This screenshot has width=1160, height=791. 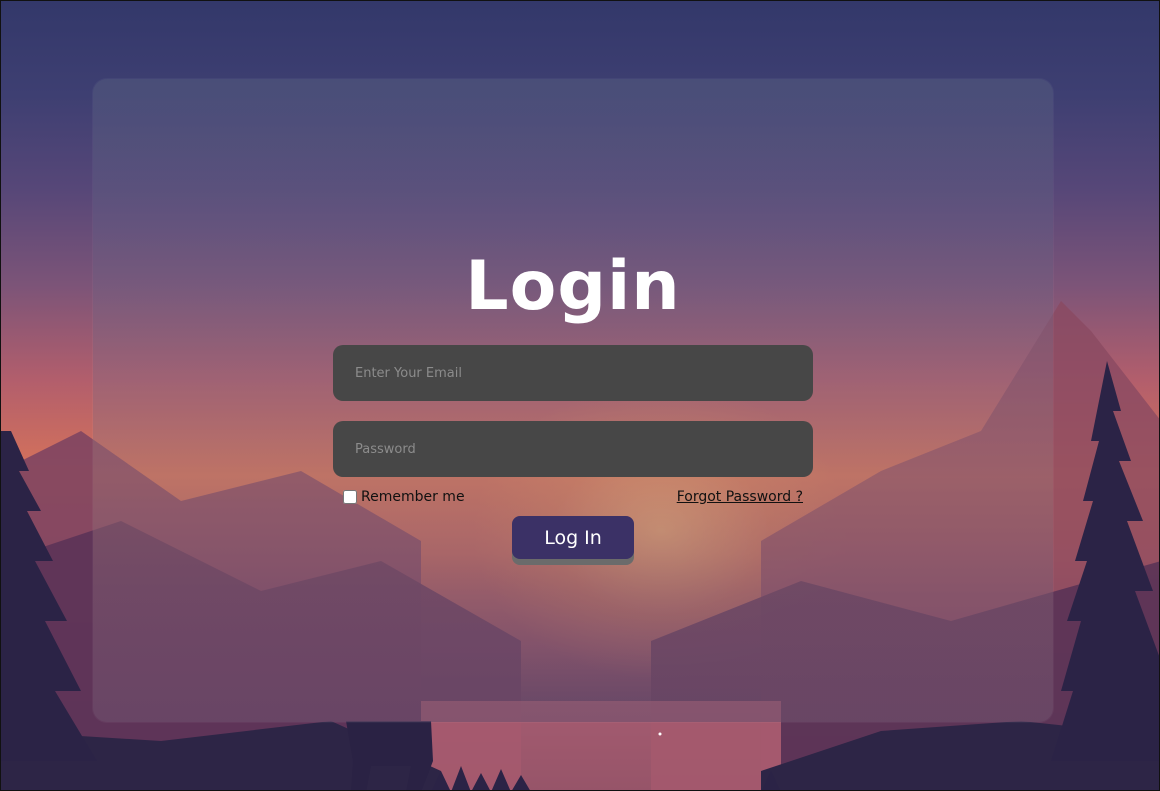 What do you see at coordinates (740, 497) in the screenshot?
I see `forgot-password-link: Forgot Password ?` at bounding box center [740, 497].